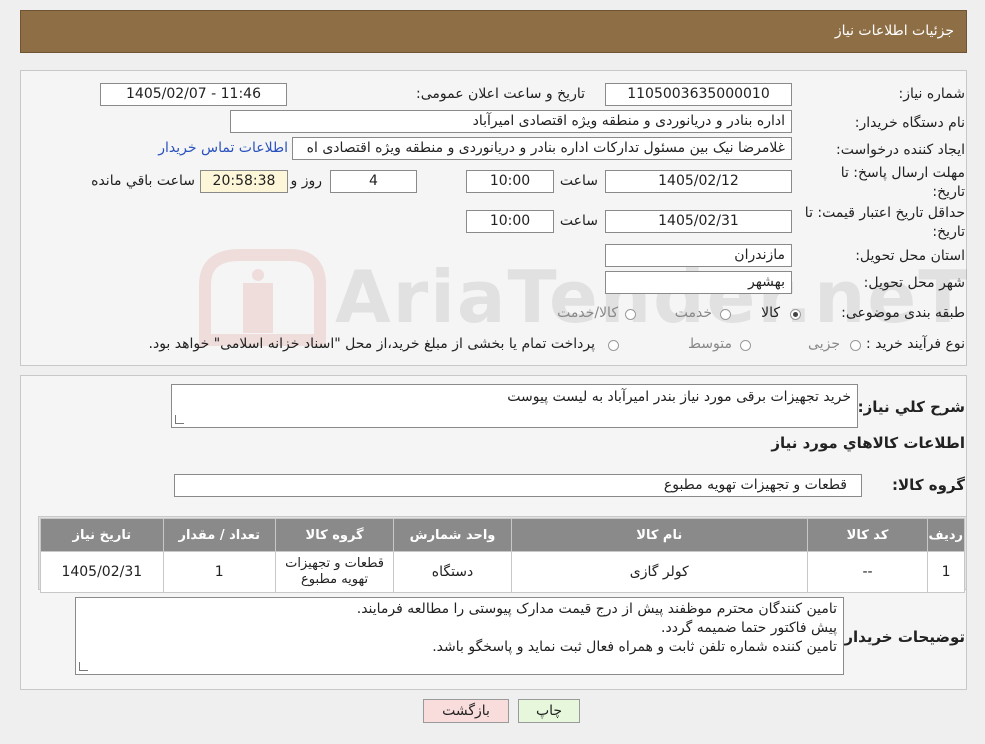 The height and width of the screenshot is (744, 985). Describe the element at coordinates (948, 192) in the screenshot. I see `response-deadline-label-2: تاریخ:` at that location.